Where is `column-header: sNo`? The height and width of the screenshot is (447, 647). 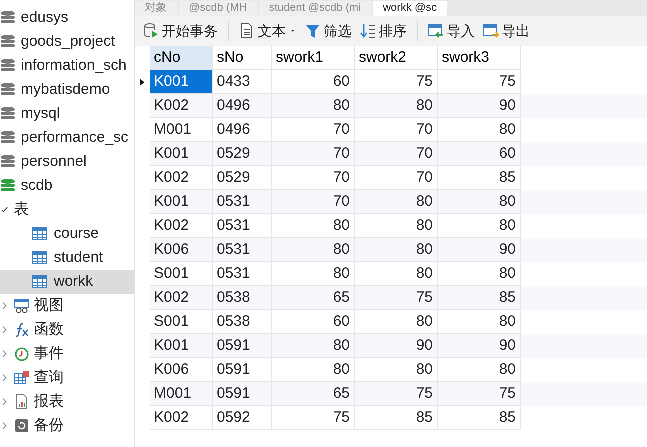
column-header: sNo is located at coordinates (242, 58).